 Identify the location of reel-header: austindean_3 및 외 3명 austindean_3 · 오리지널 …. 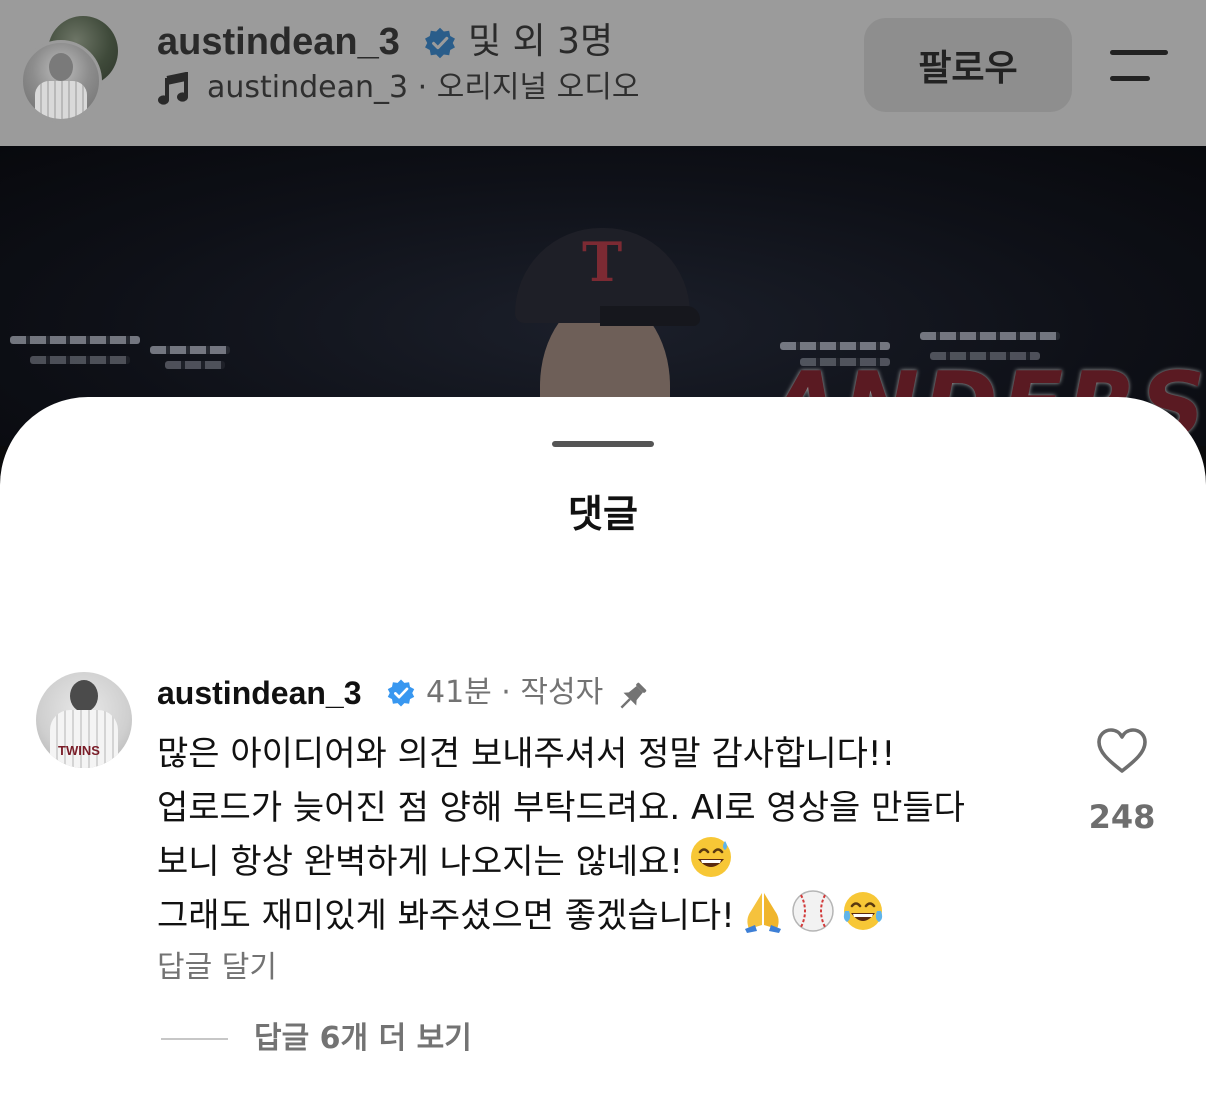
(603, 73).